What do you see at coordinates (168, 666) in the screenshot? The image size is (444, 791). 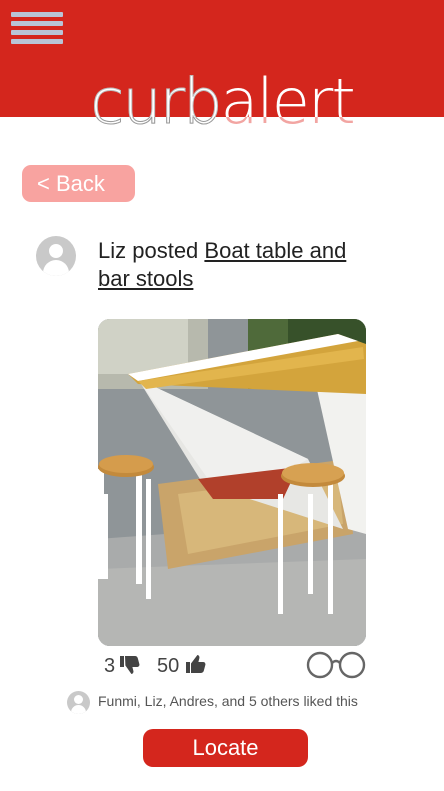 I see `like-count: 50` at bounding box center [168, 666].